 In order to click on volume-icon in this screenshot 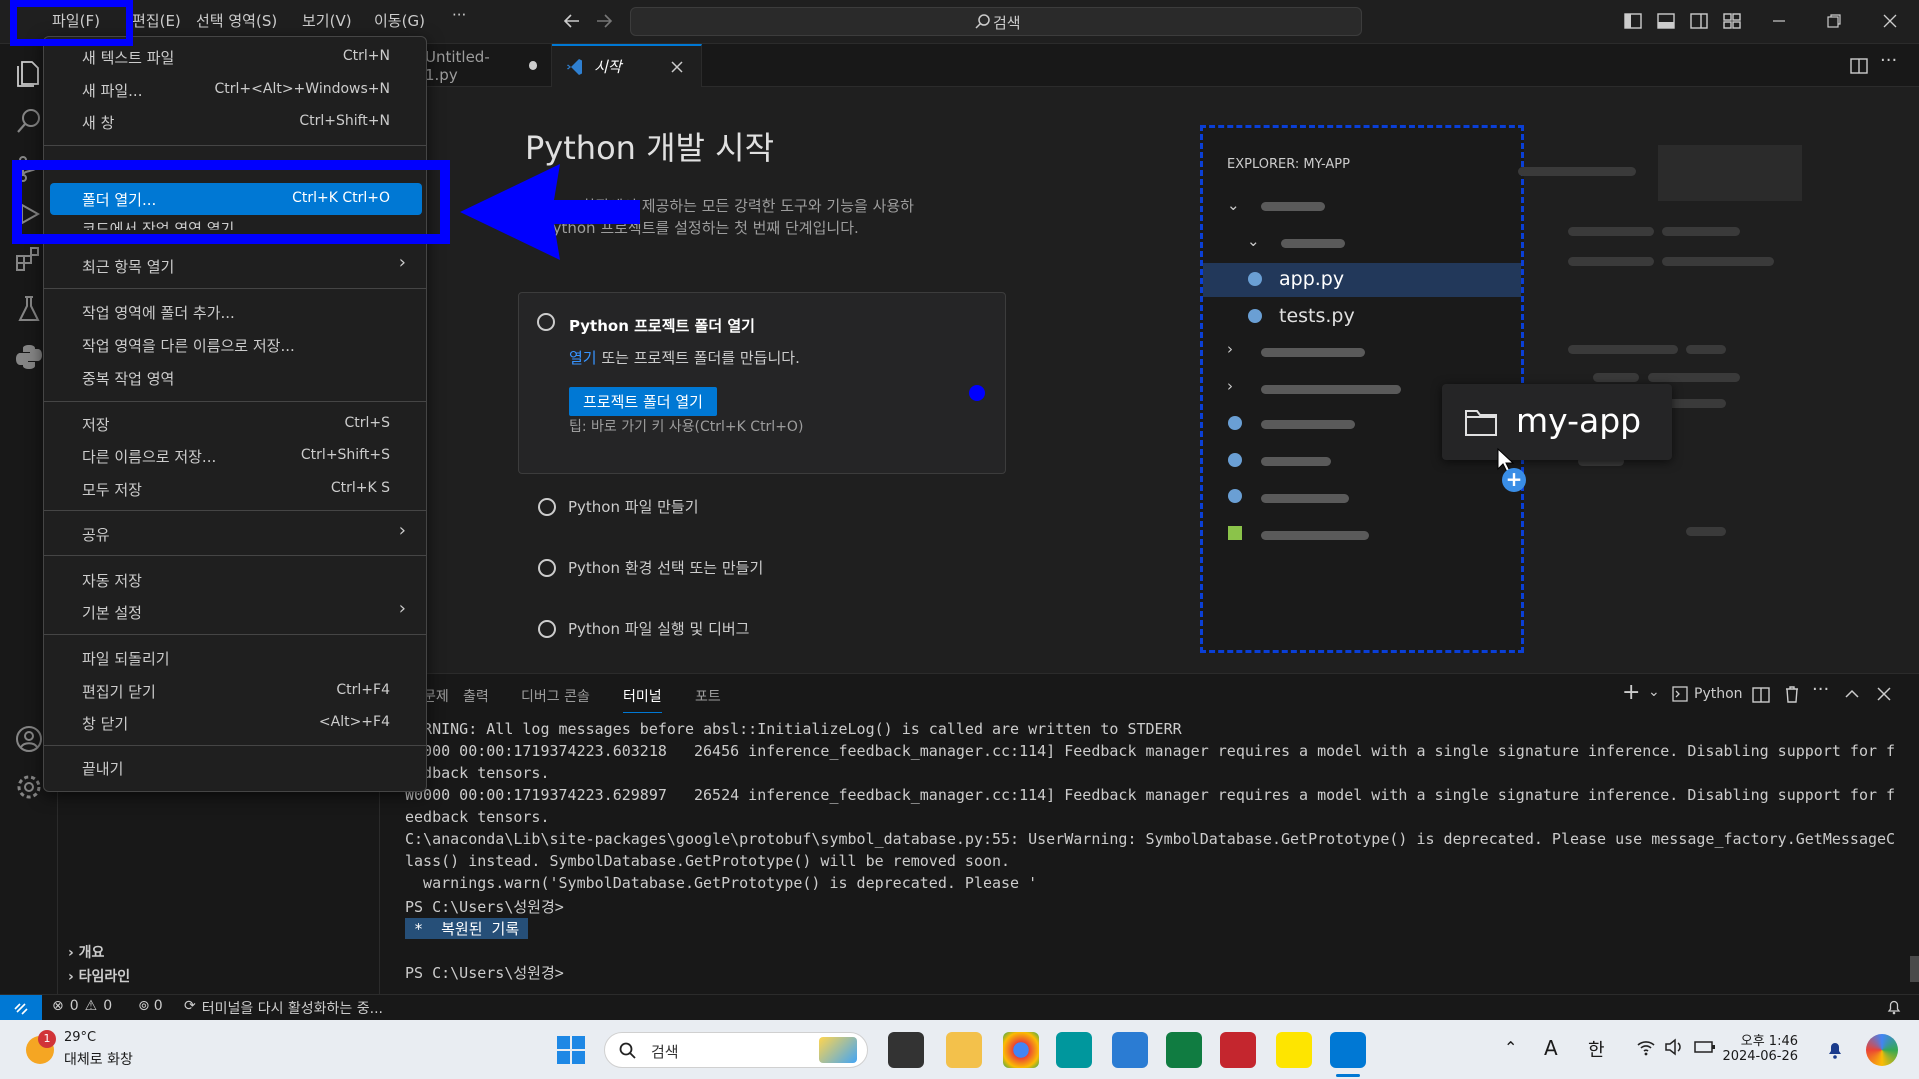, I will do `click(1674, 1047)`.